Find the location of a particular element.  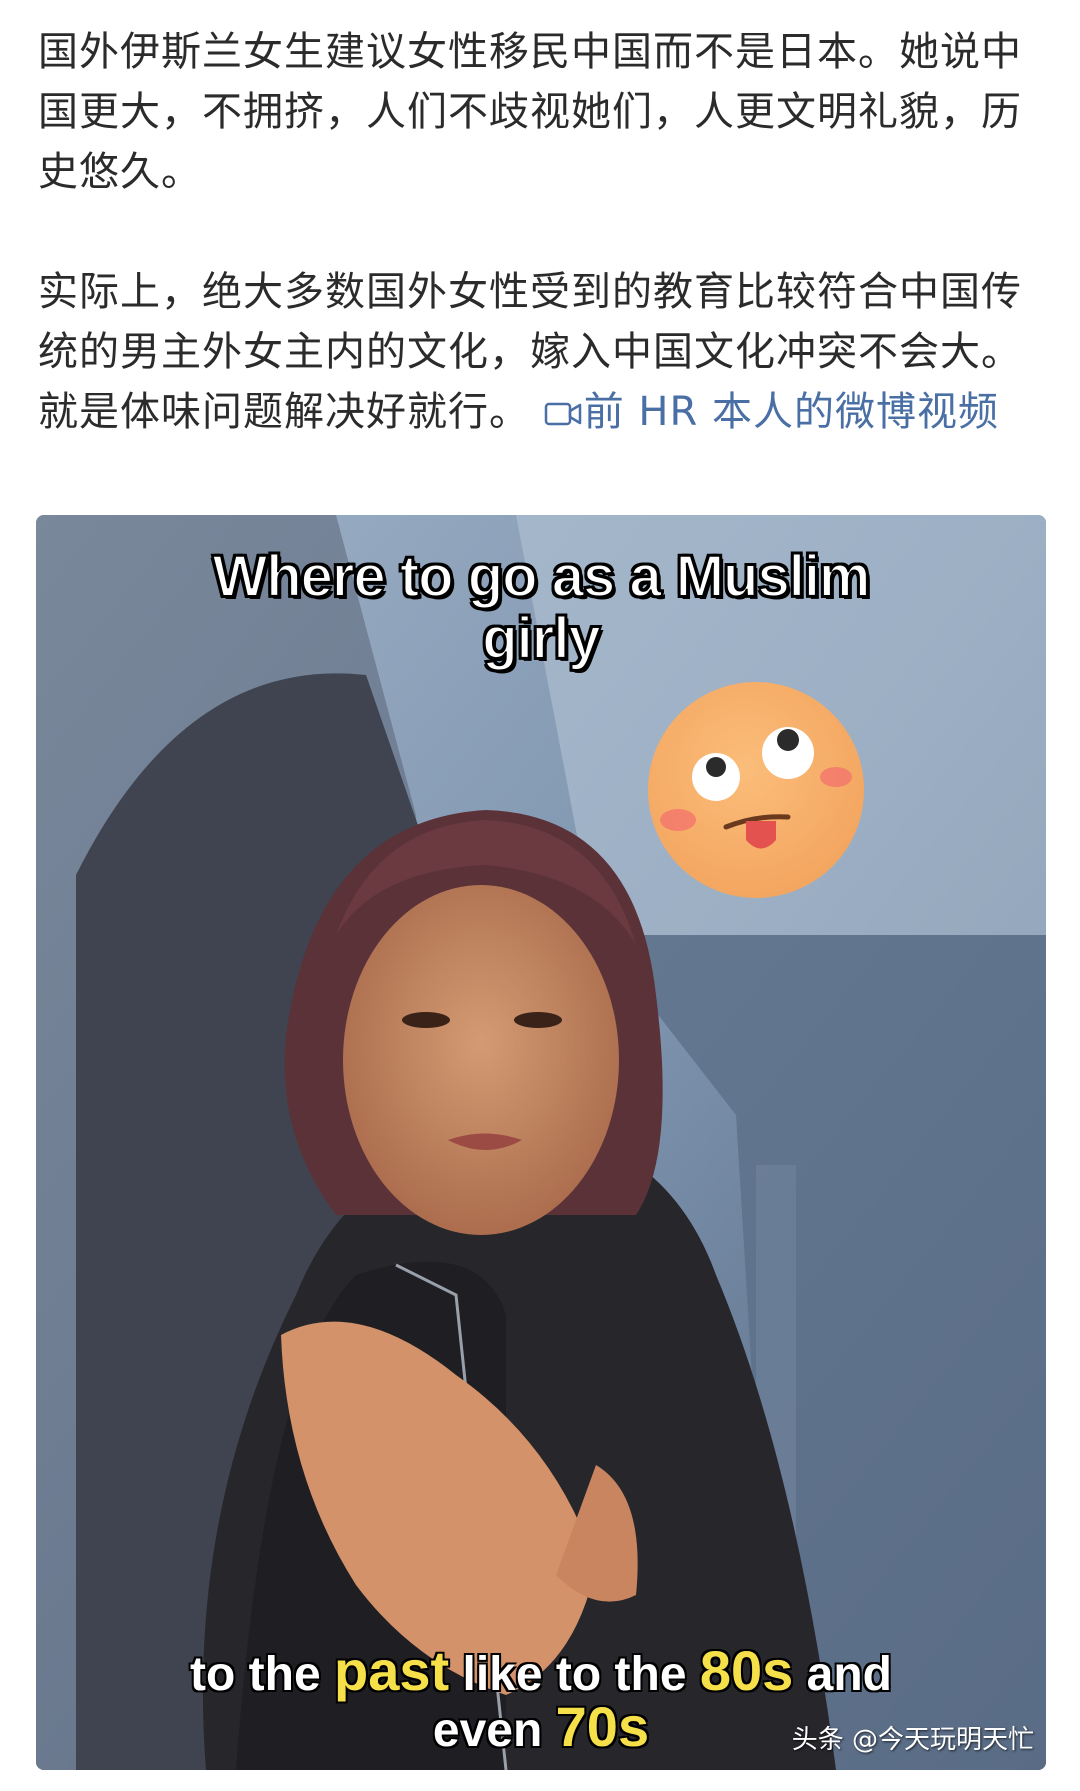

silly-face-emoji is located at coordinates (756, 790).